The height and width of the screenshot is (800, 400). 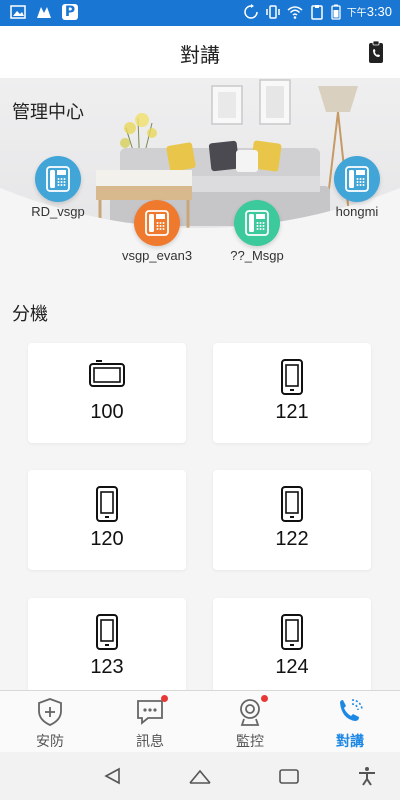 What do you see at coordinates (70, 12) in the screenshot?
I see `parking-icon: P` at bounding box center [70, 12].